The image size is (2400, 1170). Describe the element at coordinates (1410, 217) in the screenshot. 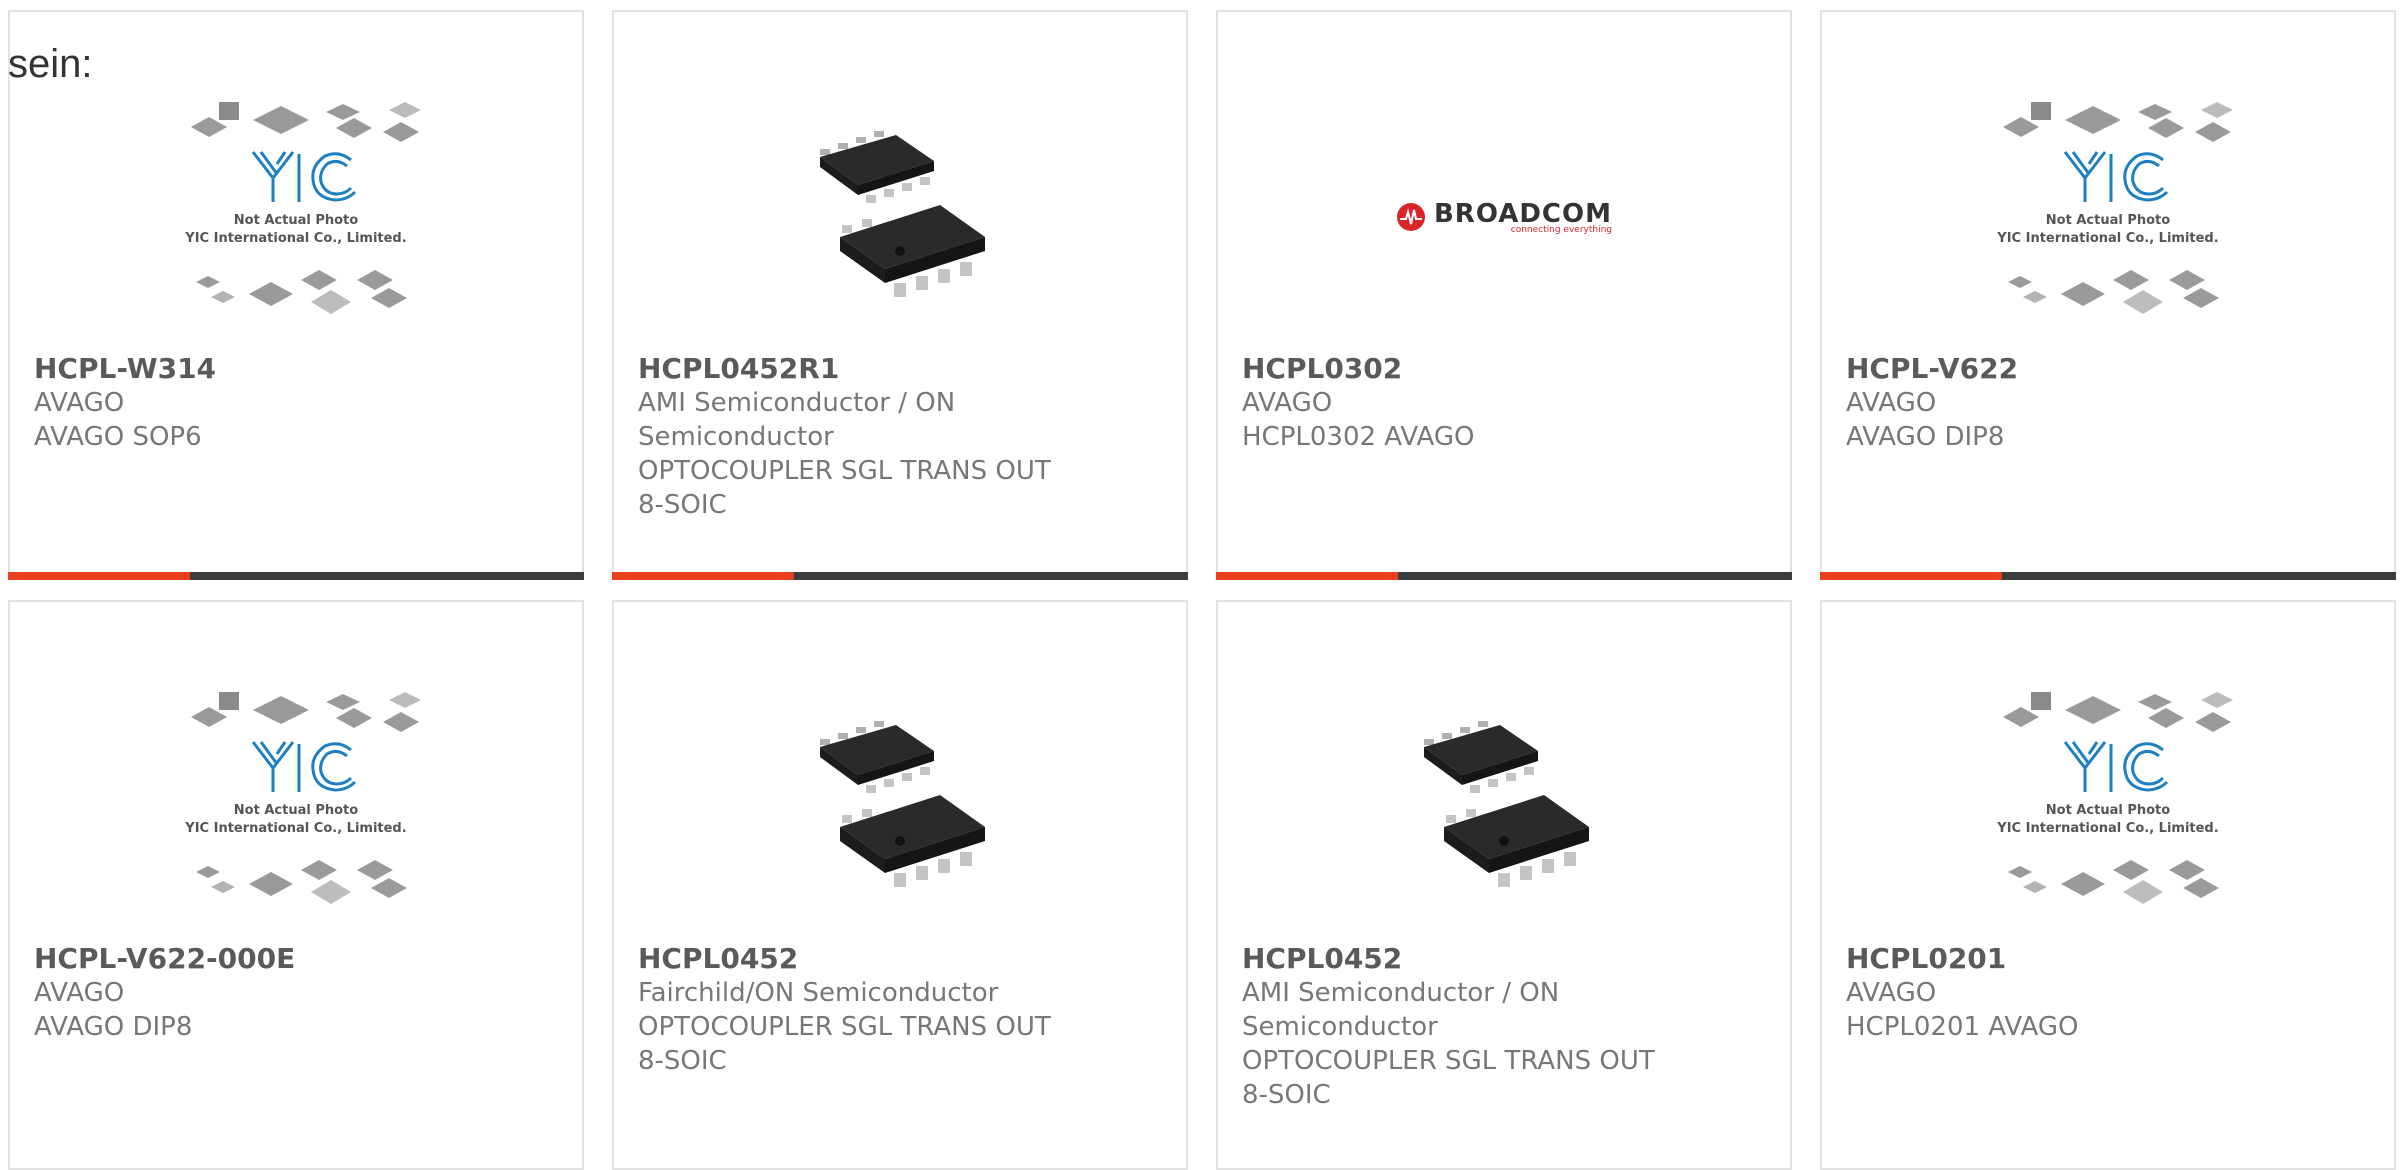

I see `broadcom-mark-icon` at that location.